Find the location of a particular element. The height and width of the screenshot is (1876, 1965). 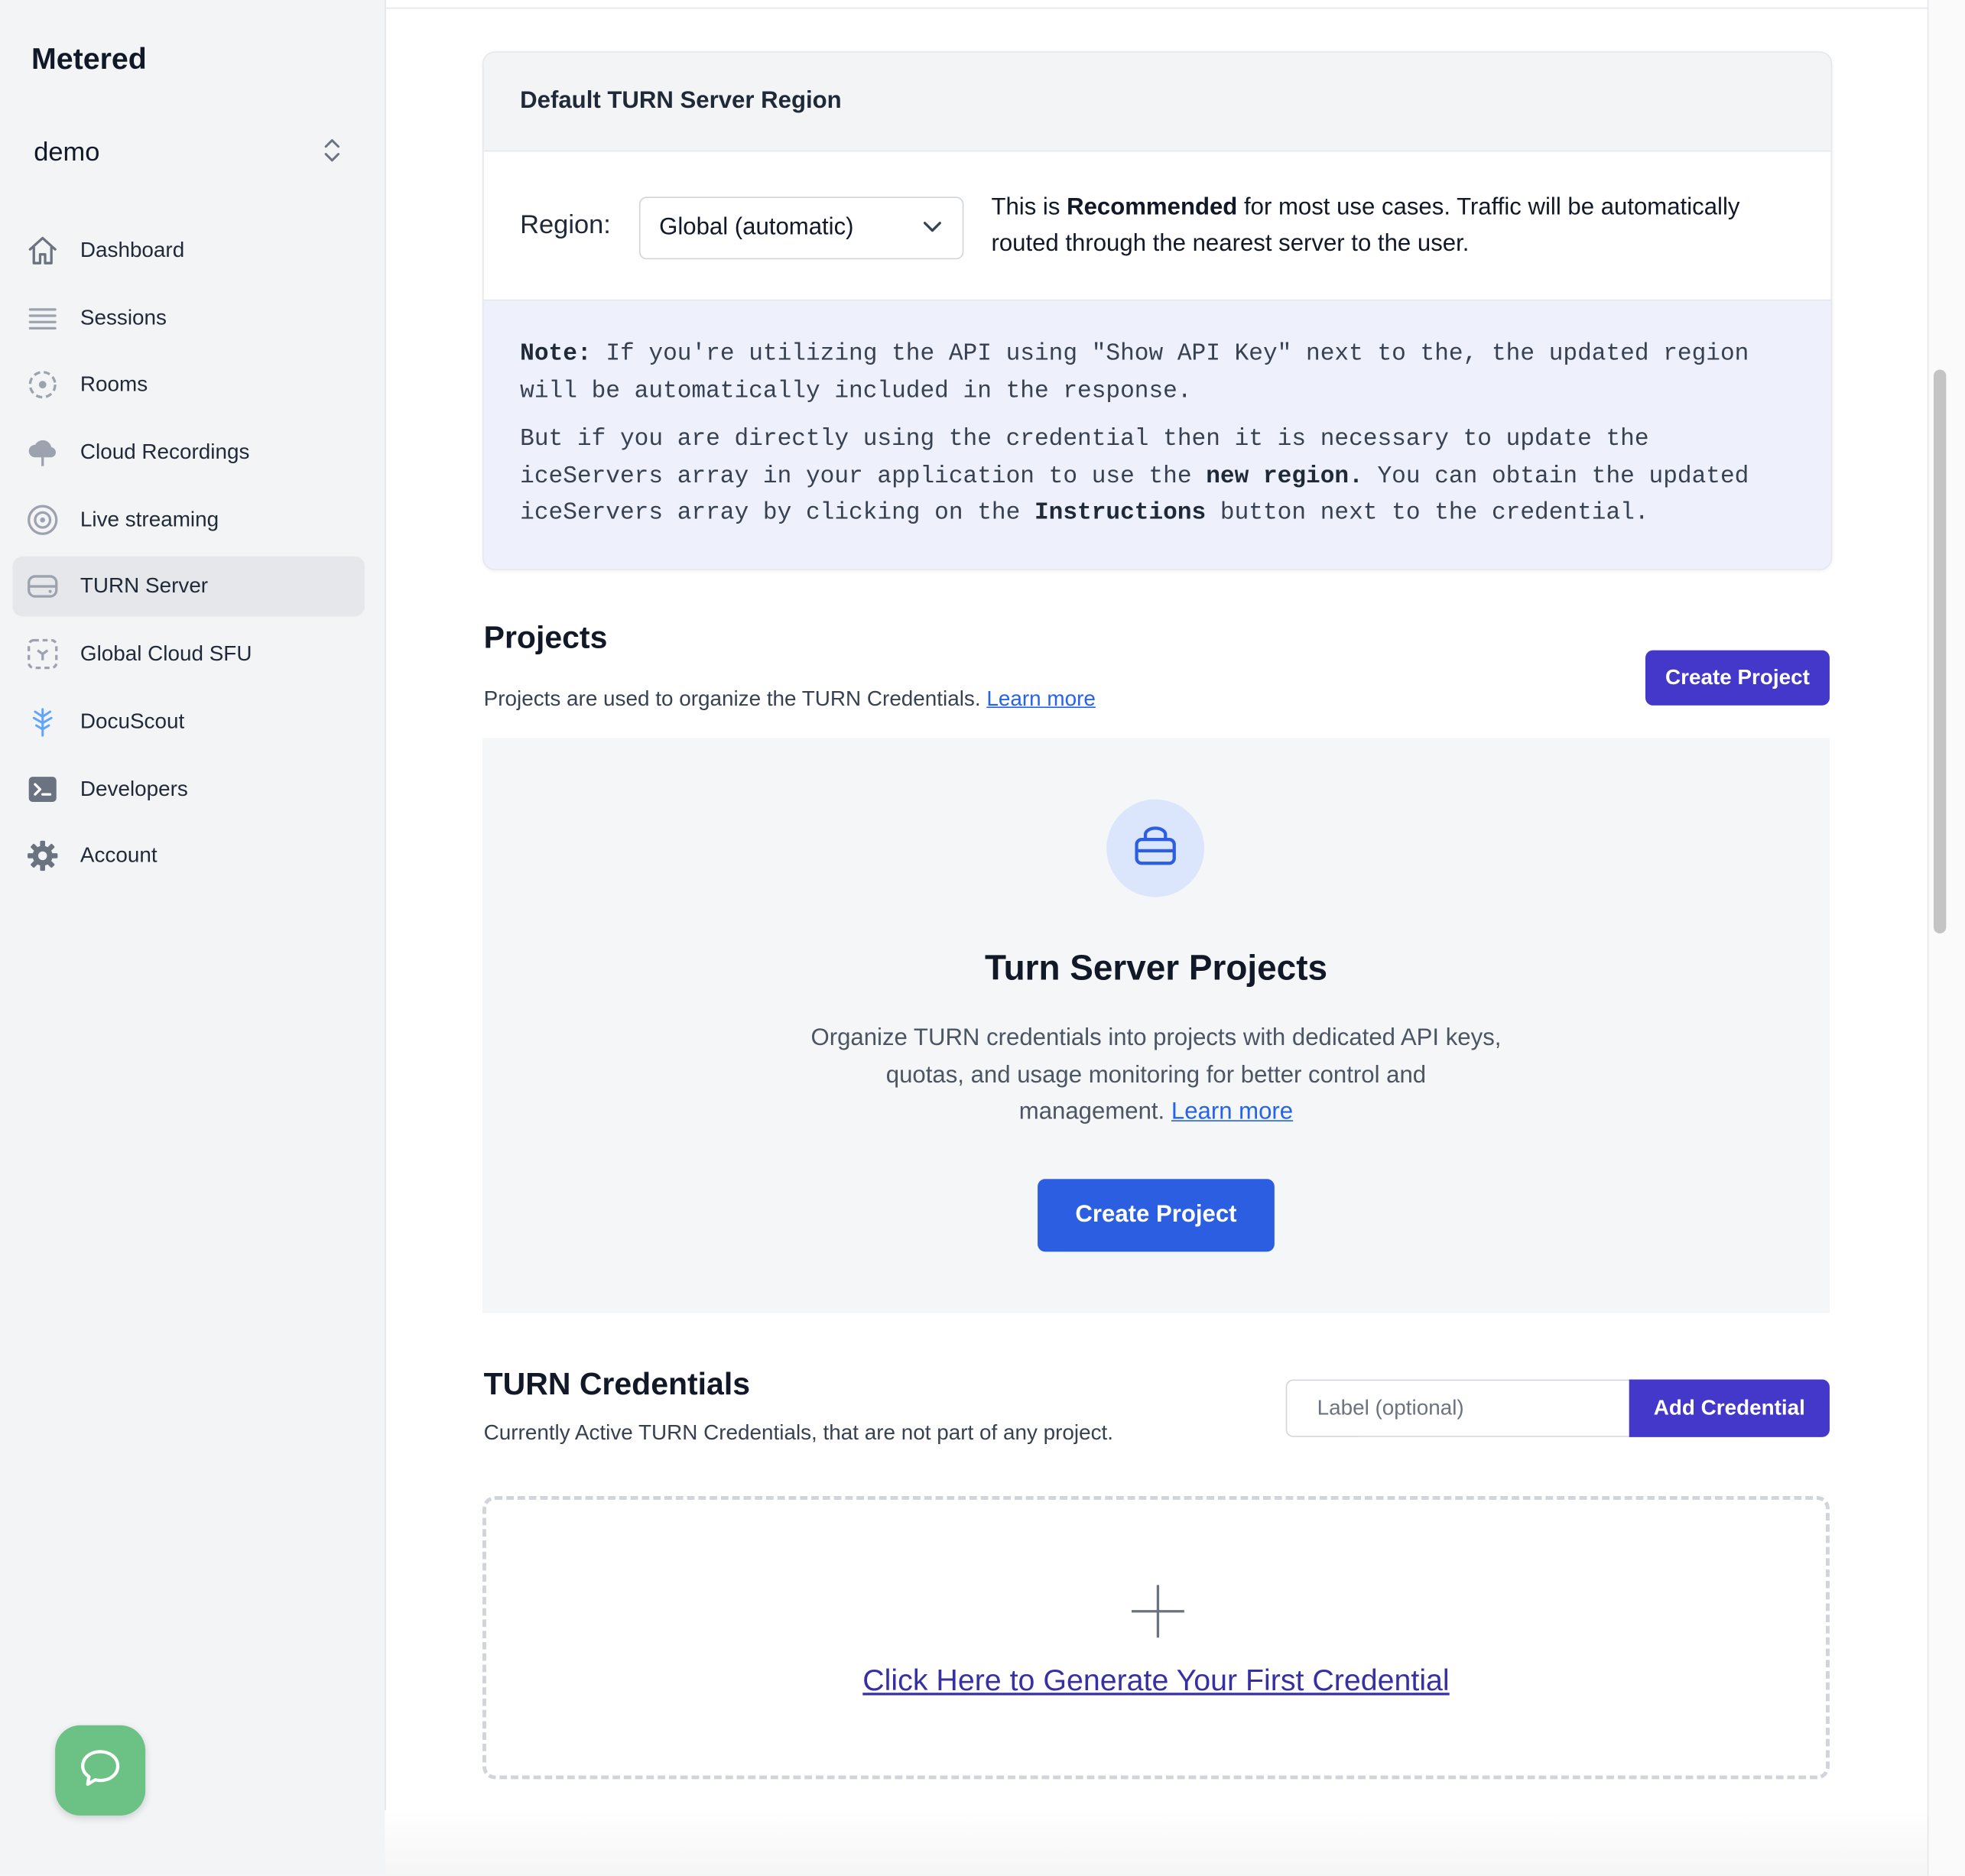

sidebar-item-label: DocuScout is located at coordinates (132, 721).